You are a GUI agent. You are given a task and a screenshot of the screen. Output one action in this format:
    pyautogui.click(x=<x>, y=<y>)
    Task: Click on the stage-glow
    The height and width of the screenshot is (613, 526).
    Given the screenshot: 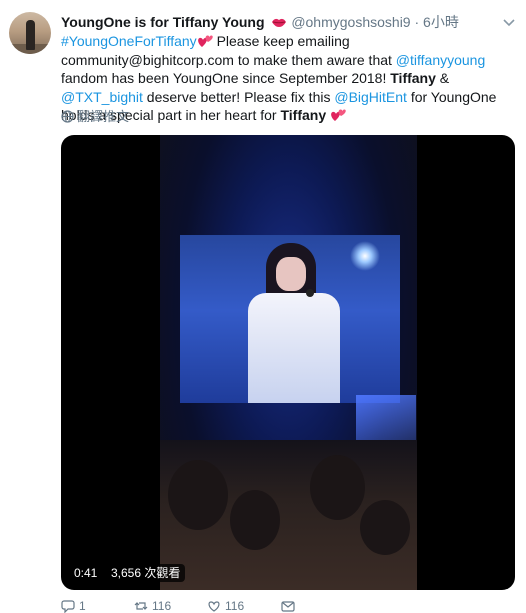 What is the action you would take?
    pyautogui.click(x=365, y=256)
    